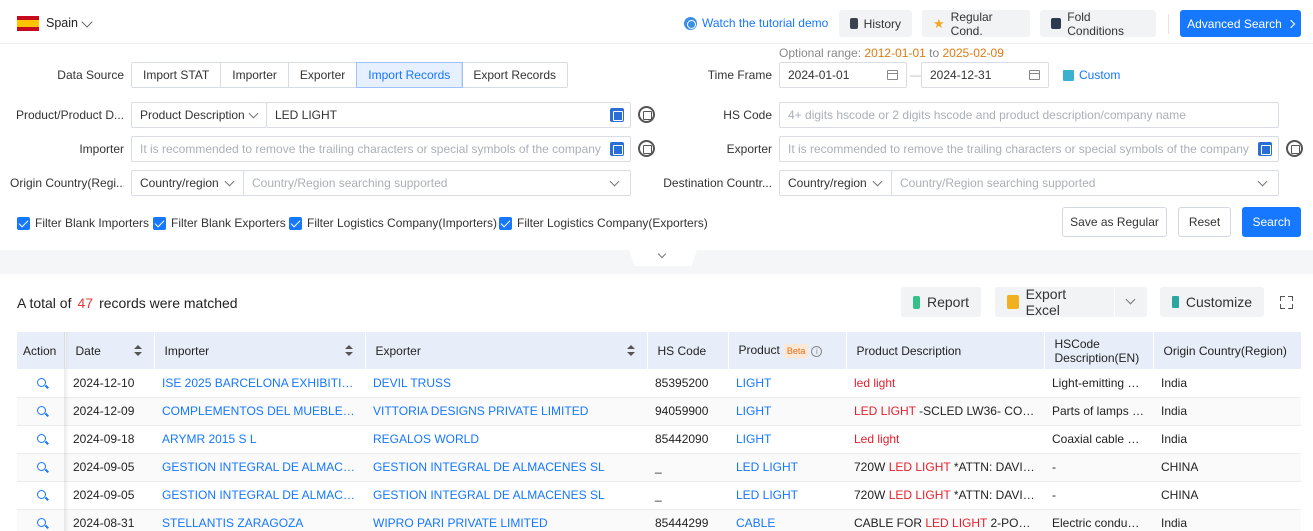 This screenshot has height=531, width=1313. What do you see at coordinates (941, 302) in the screenshot?
I see `report-button: Report` at bounding box center [941, 302].